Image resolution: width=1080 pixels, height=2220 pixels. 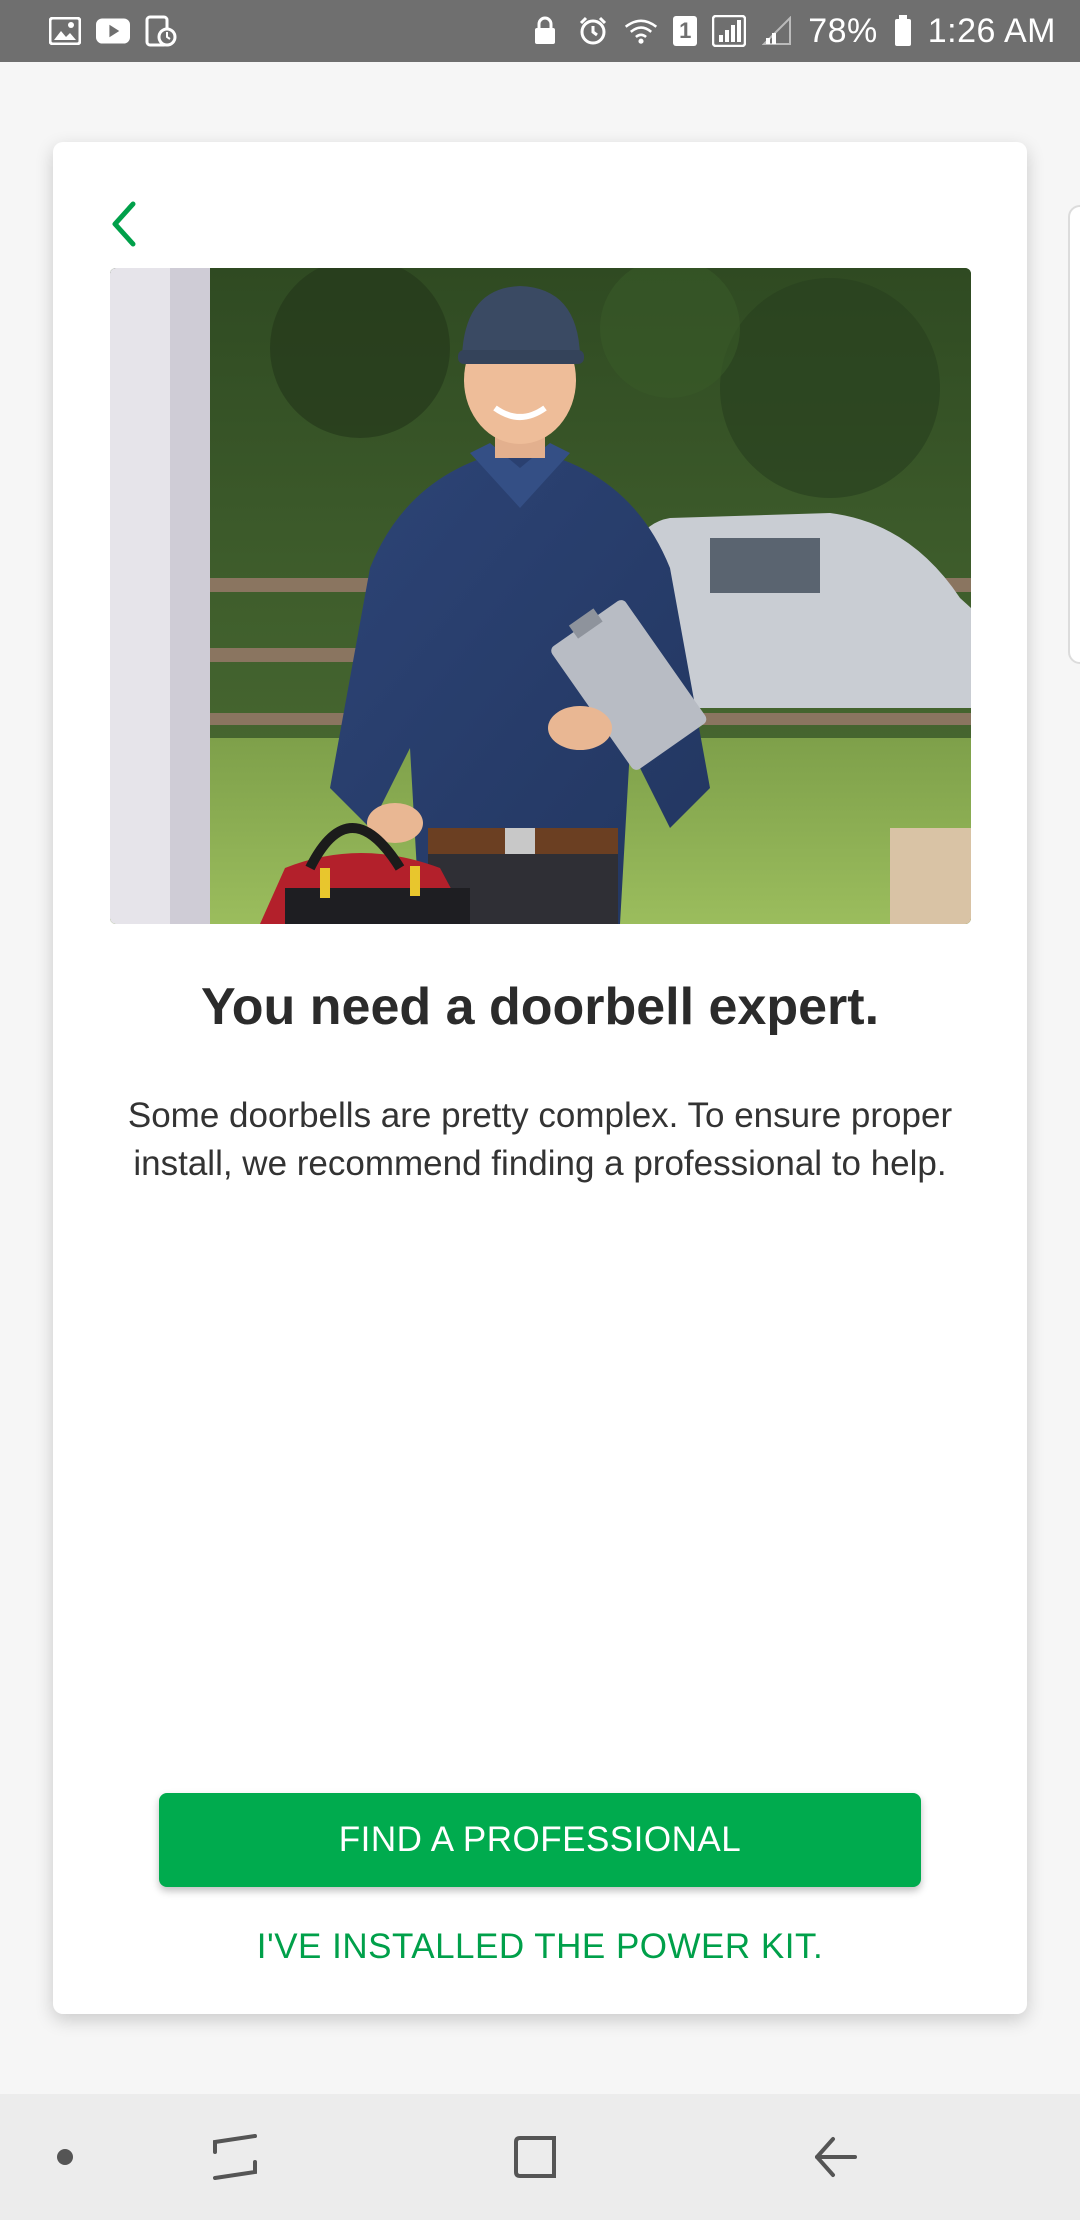 What do you see at coordinates (65, 31) in the screenshot?
I see `gallery-icon` at bounding box center [65, 31].